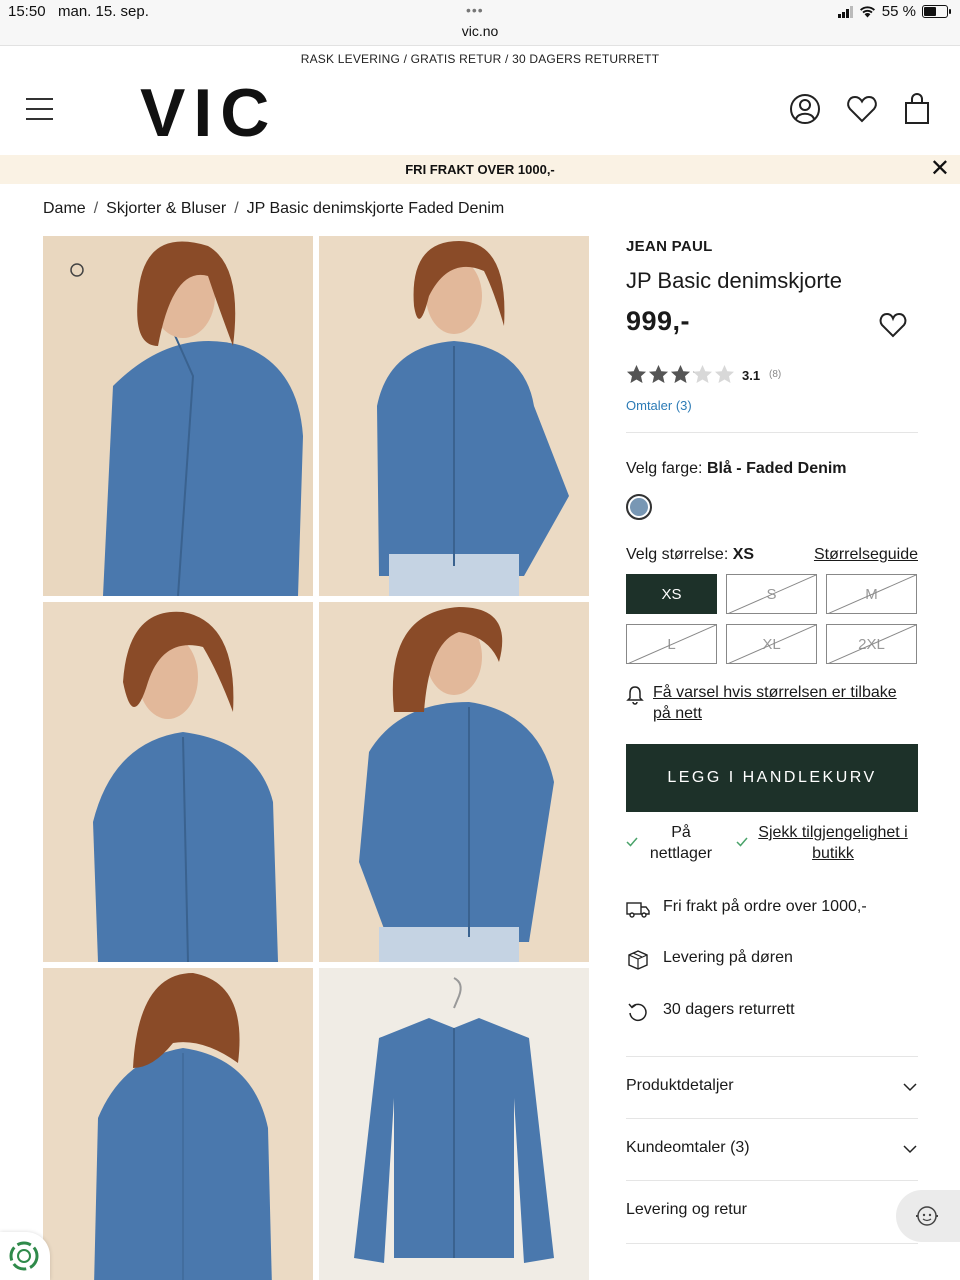 The height and width of the screenshot is (1280, 960). What do you see at coordinates (862, 109) in the screenshot?
I see `heart-icon` at bounding box center [862, 109].